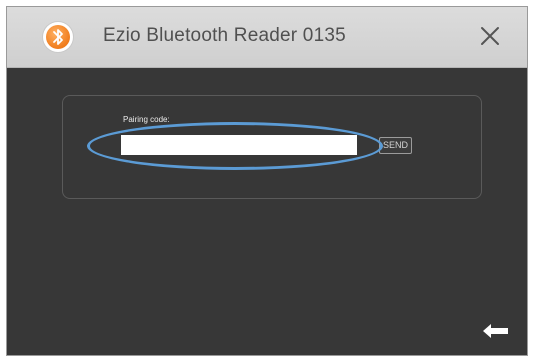 The width and height of the screenshot is (533, 360). I want to click on back-arrow-icon, so click(496, 331).